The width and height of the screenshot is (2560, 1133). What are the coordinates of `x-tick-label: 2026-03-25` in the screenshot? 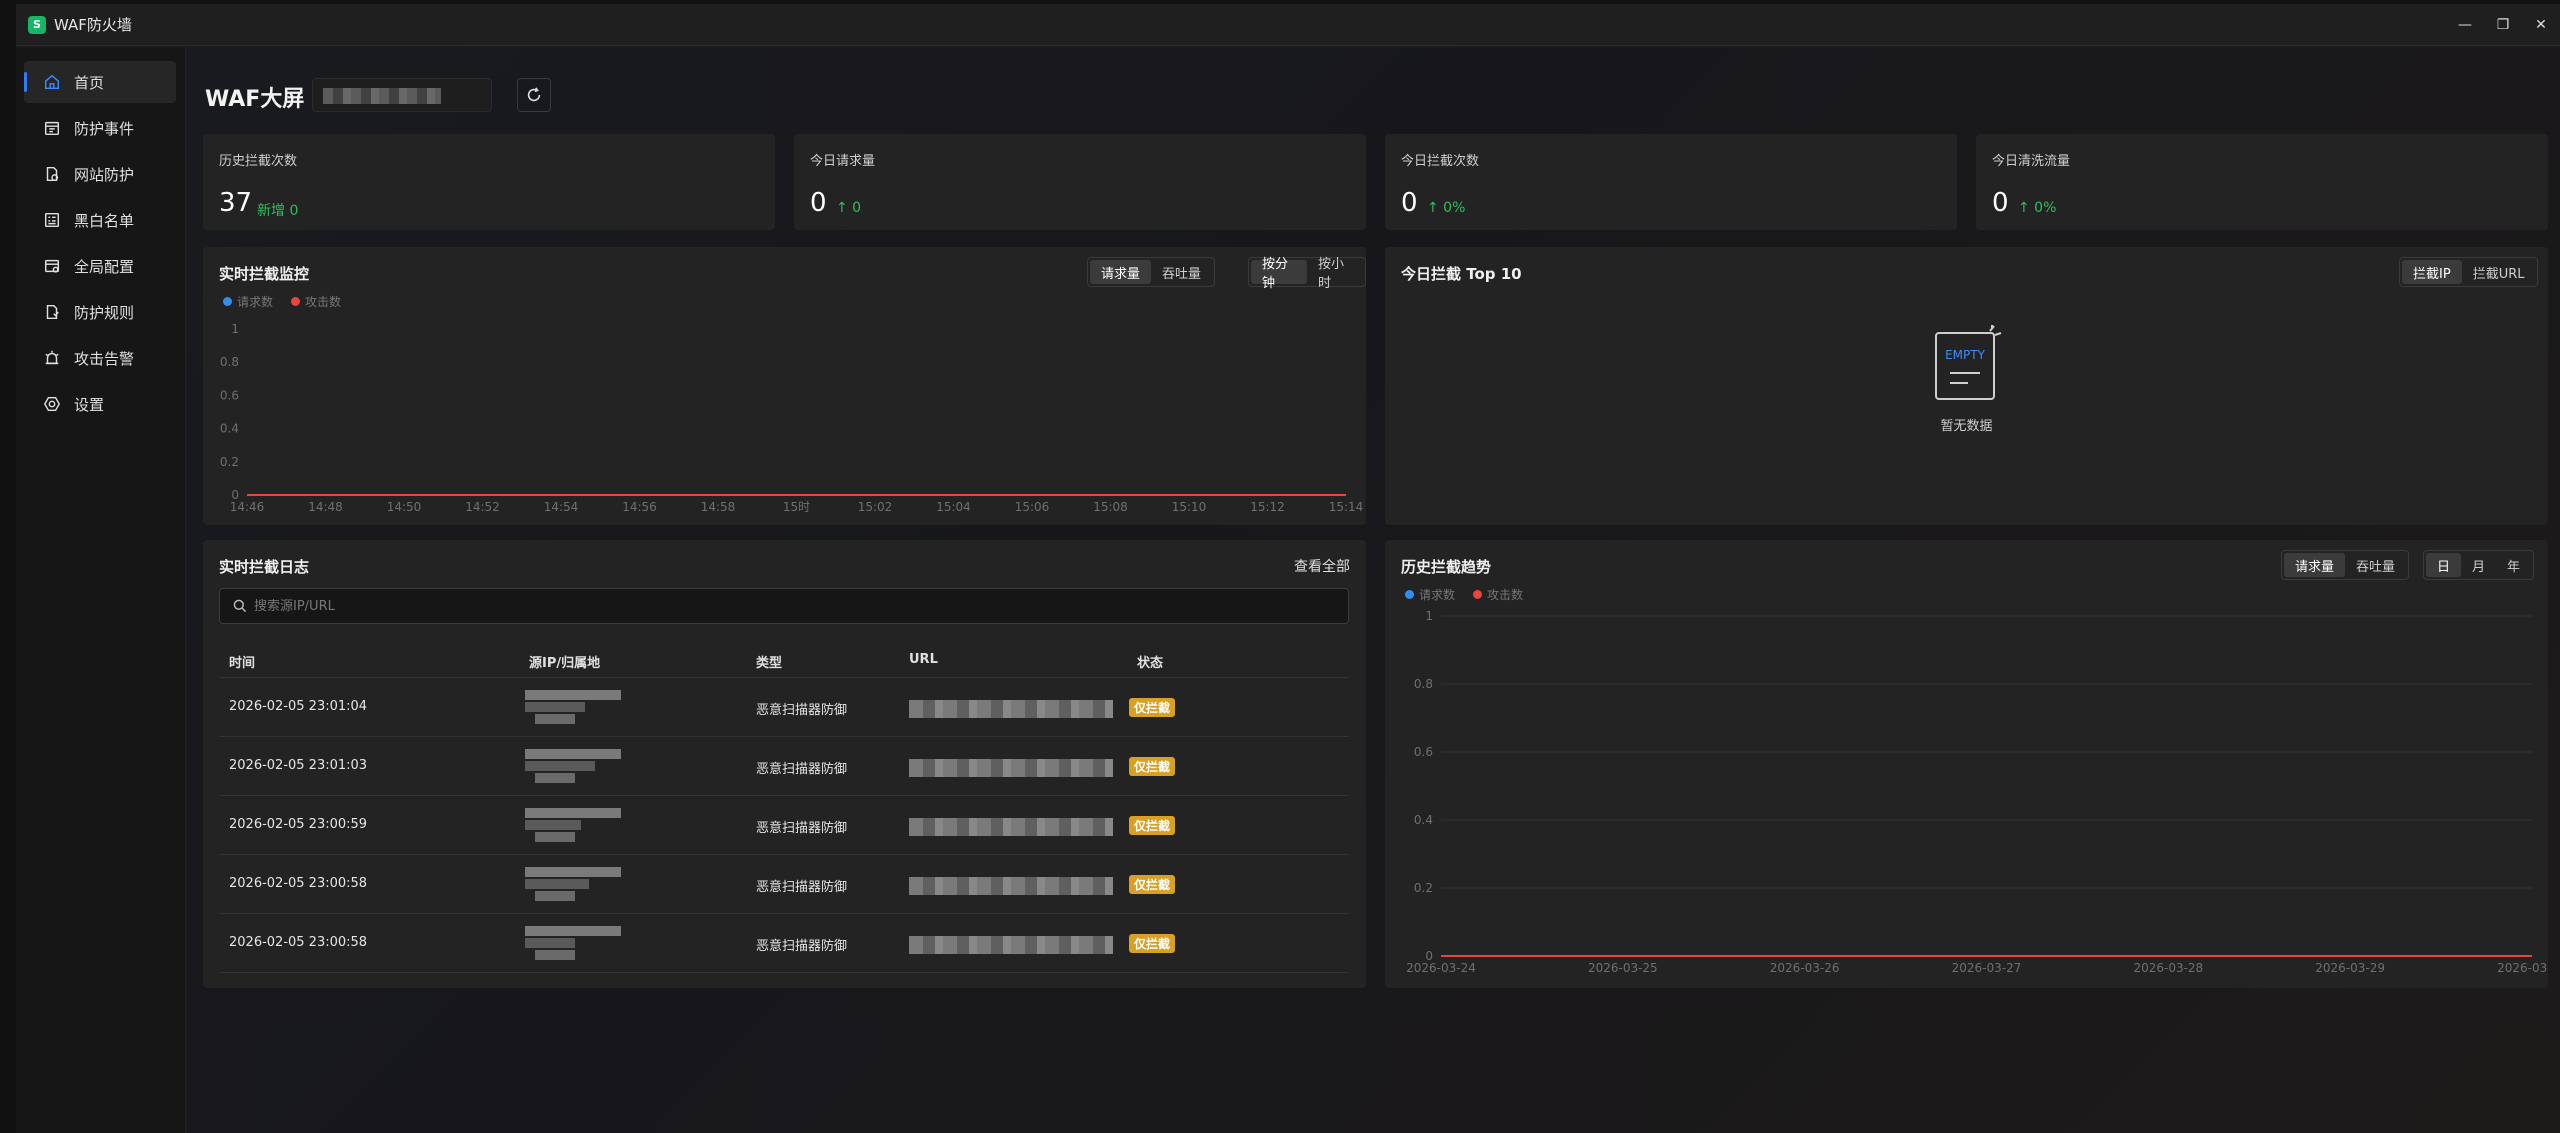 It's located at (1623, 968).